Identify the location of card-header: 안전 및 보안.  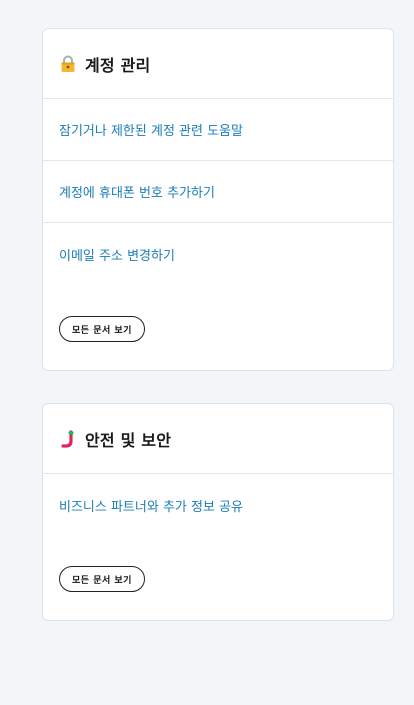
(218, 439).